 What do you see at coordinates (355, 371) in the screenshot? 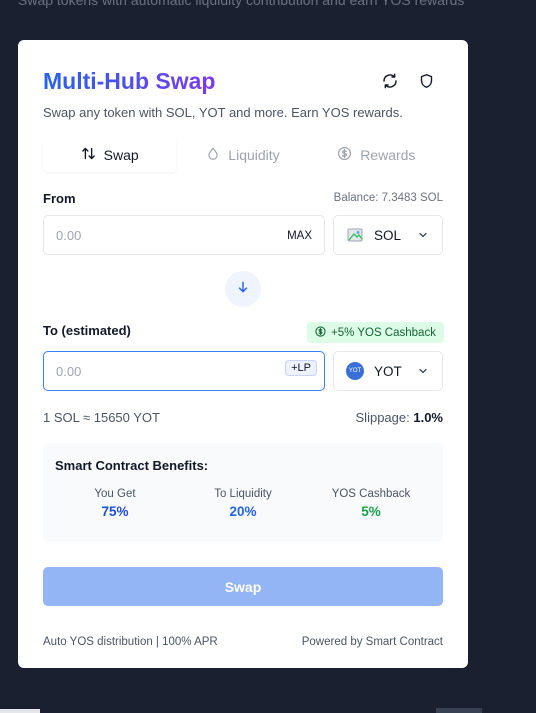
I see `yot-token-icon: YOT` at bounding box center [355, 371].